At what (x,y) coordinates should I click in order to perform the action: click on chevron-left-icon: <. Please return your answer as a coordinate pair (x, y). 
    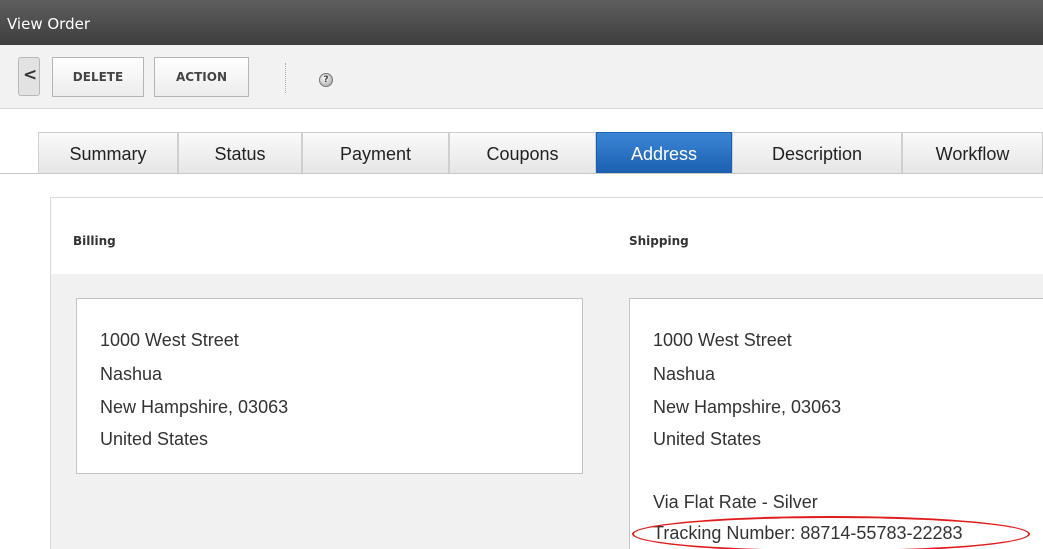
    Looking at the image, I should click on (30, 75).